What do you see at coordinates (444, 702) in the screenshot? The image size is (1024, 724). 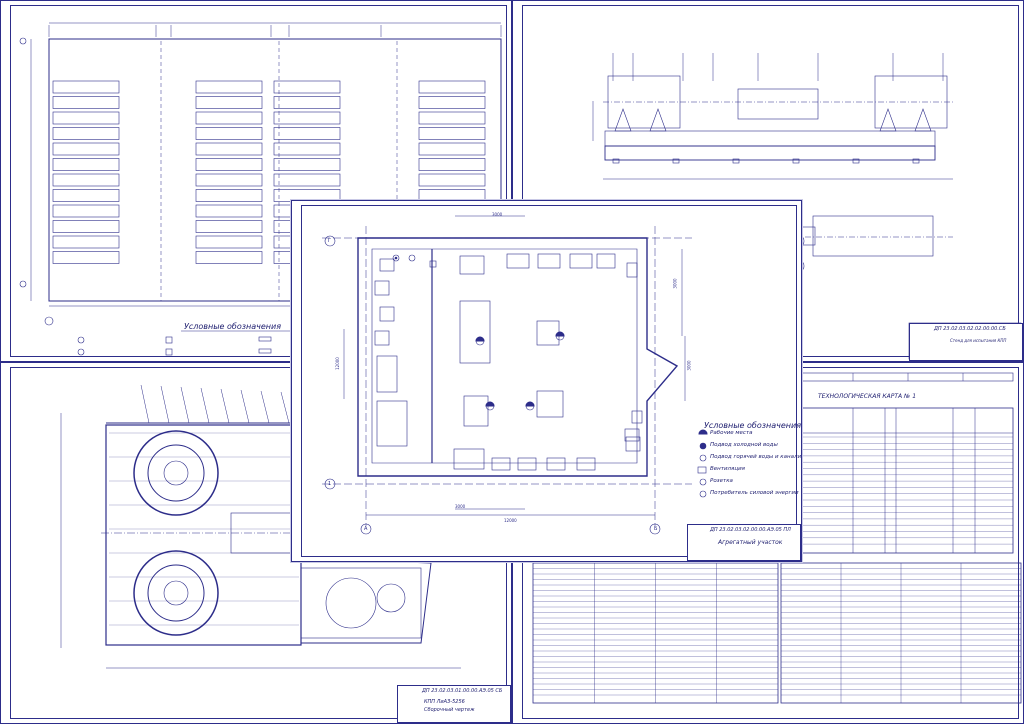 I see `drawing-name: КПП ЛиАЗ-5256` at bounding box center [444, 702].